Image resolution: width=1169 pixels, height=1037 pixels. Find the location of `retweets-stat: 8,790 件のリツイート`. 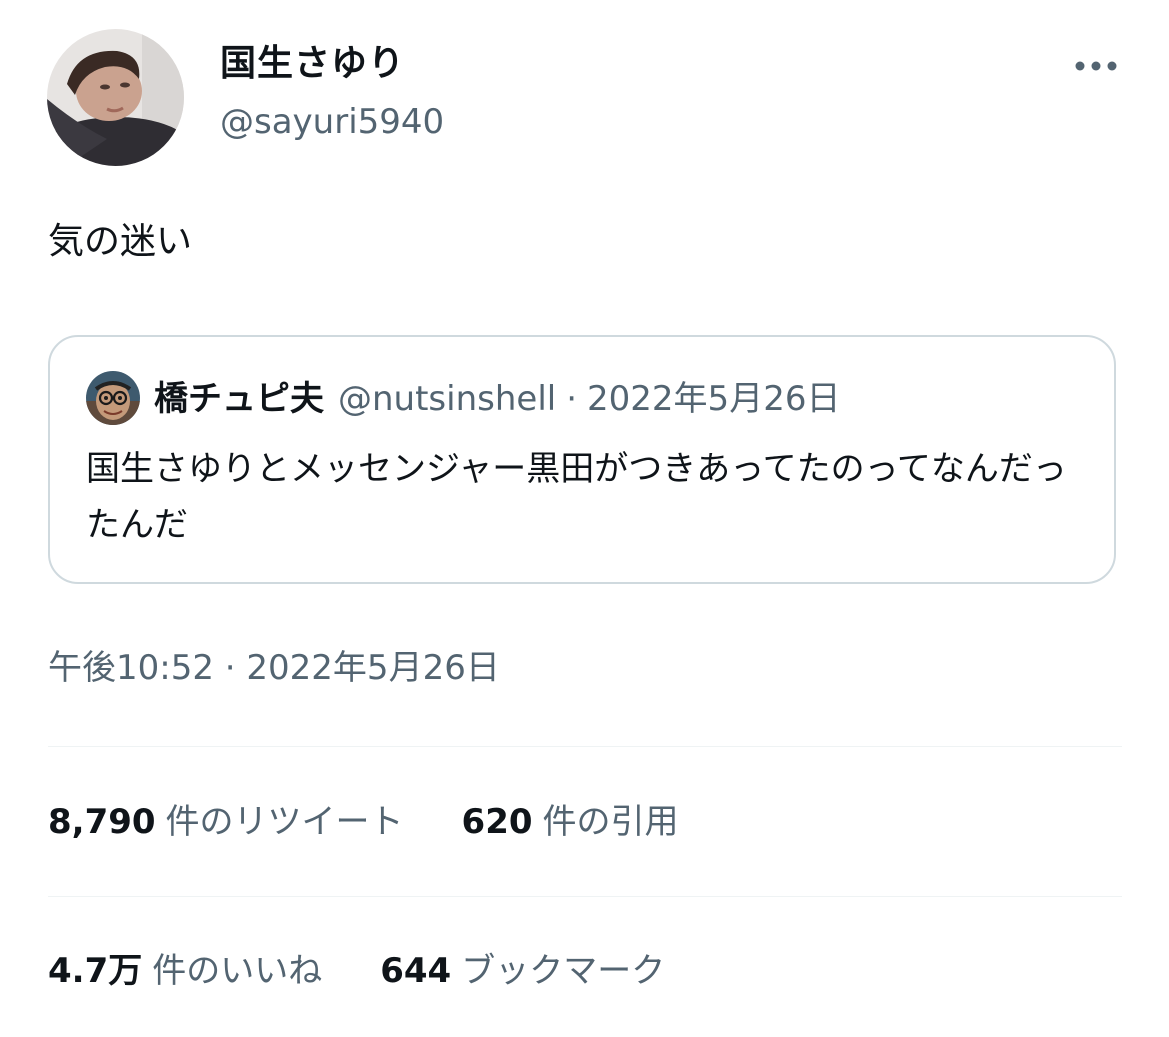

retweets-stat: 8,790 件のリツイート is located at coordinates (226, 822).